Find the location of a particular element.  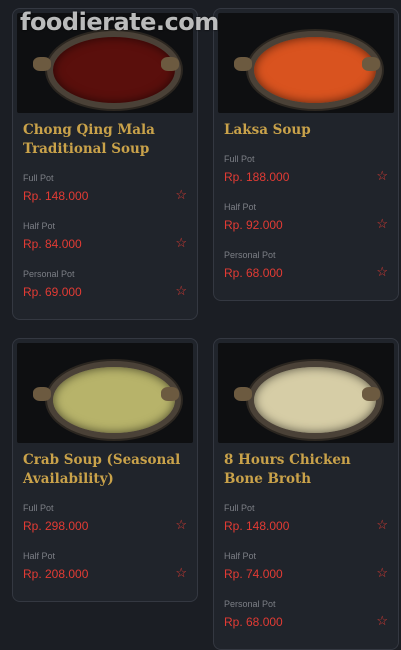

option-row: Half Pot Rp. 208.000 ☆ is located at coordinates (105, 567).